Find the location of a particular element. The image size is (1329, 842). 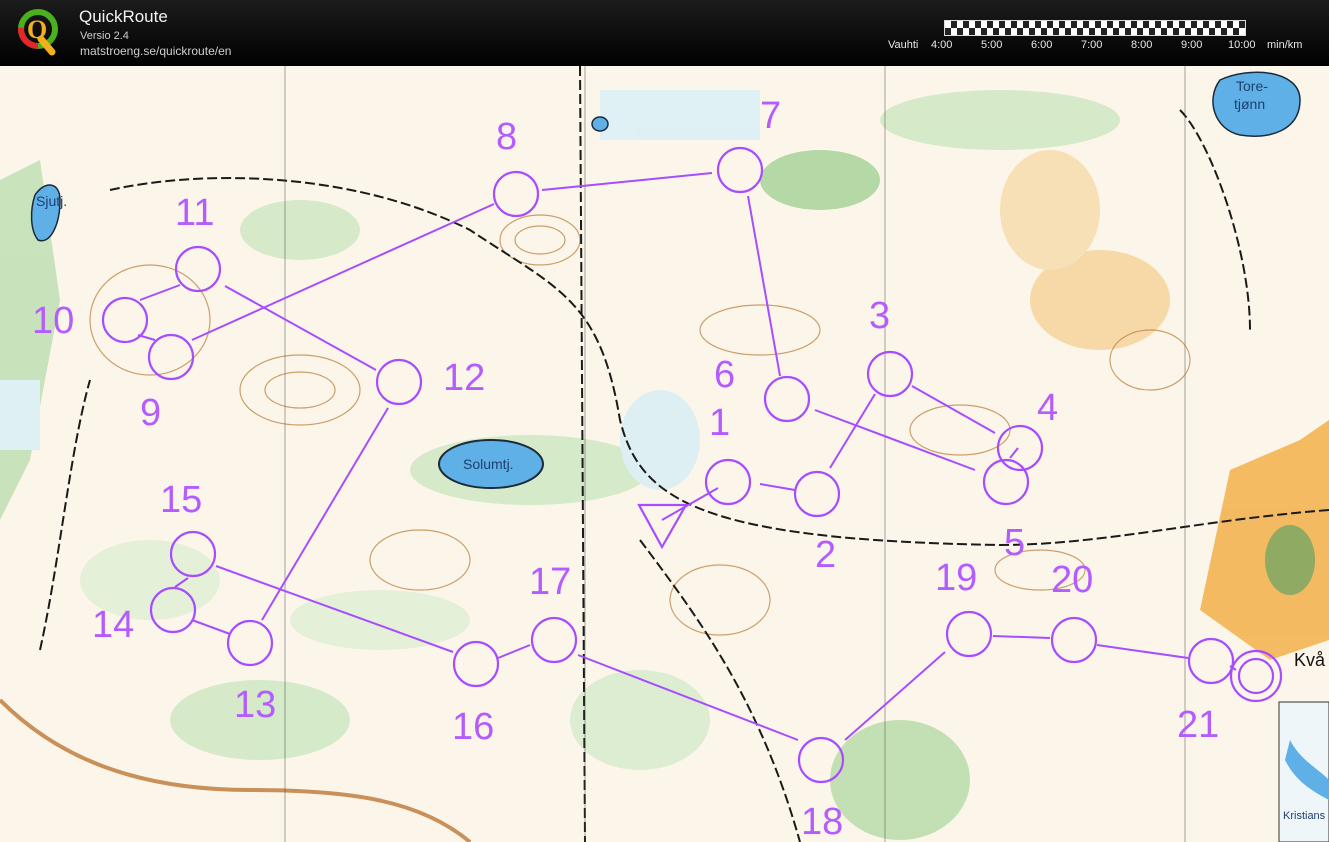

pace-tick: 10:00 is located at coordinates (1242, 45).